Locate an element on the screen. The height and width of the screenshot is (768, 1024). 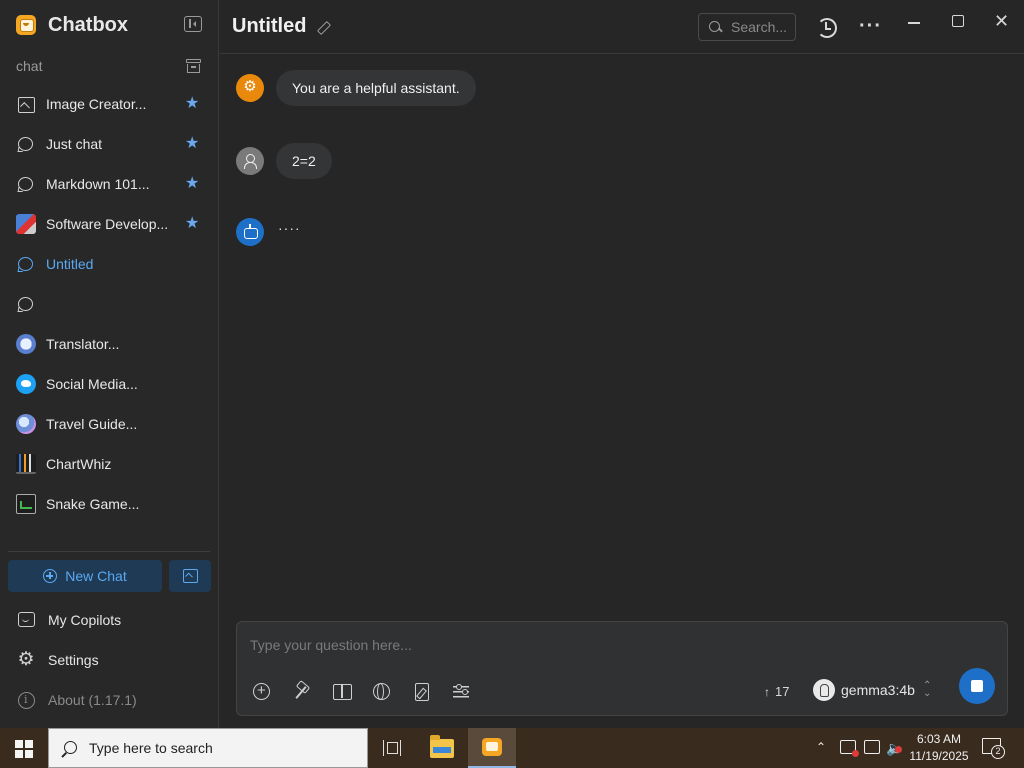
model-avatar-icon is located at coordinates (824, 690).